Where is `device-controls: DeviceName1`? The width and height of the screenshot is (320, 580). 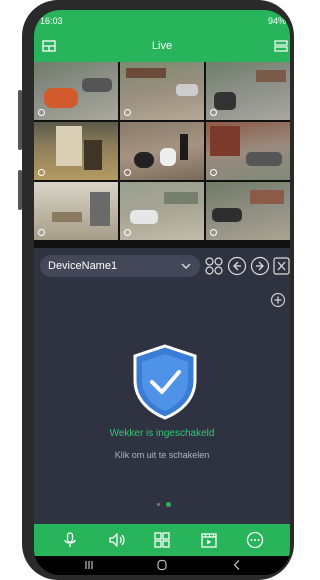
device-controls: DeviceName1 is located at coordinates (162, 266).